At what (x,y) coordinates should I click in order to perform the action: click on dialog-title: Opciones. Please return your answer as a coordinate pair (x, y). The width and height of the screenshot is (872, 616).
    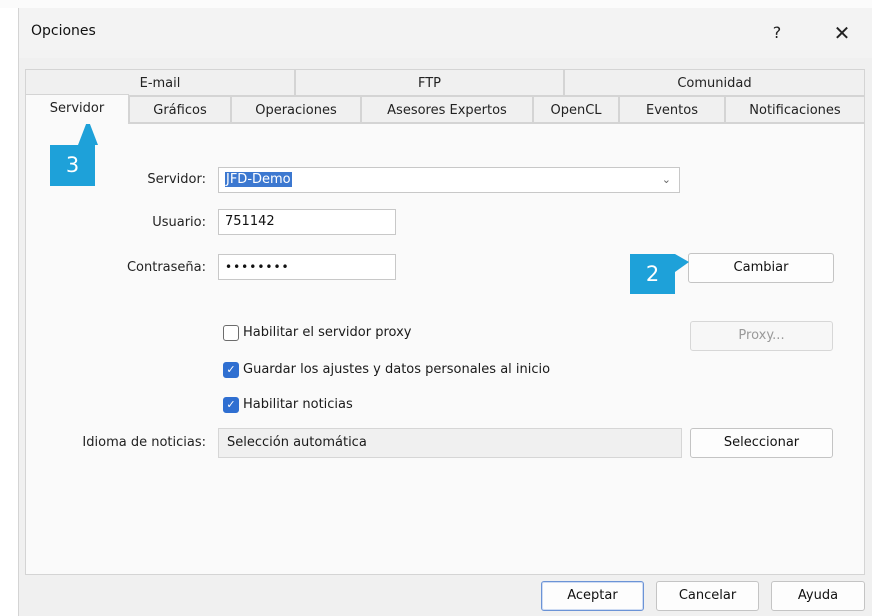
    Looking at the image, I should click on (63, 31).